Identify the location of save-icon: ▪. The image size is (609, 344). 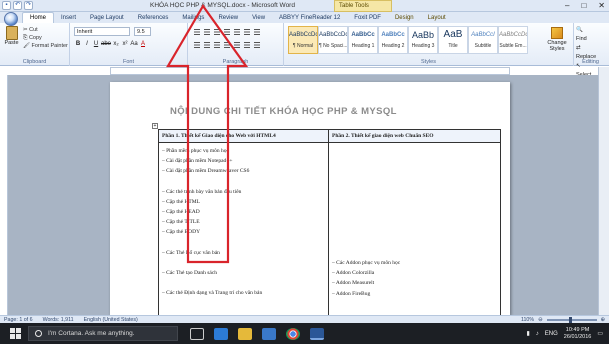
(6, 5).